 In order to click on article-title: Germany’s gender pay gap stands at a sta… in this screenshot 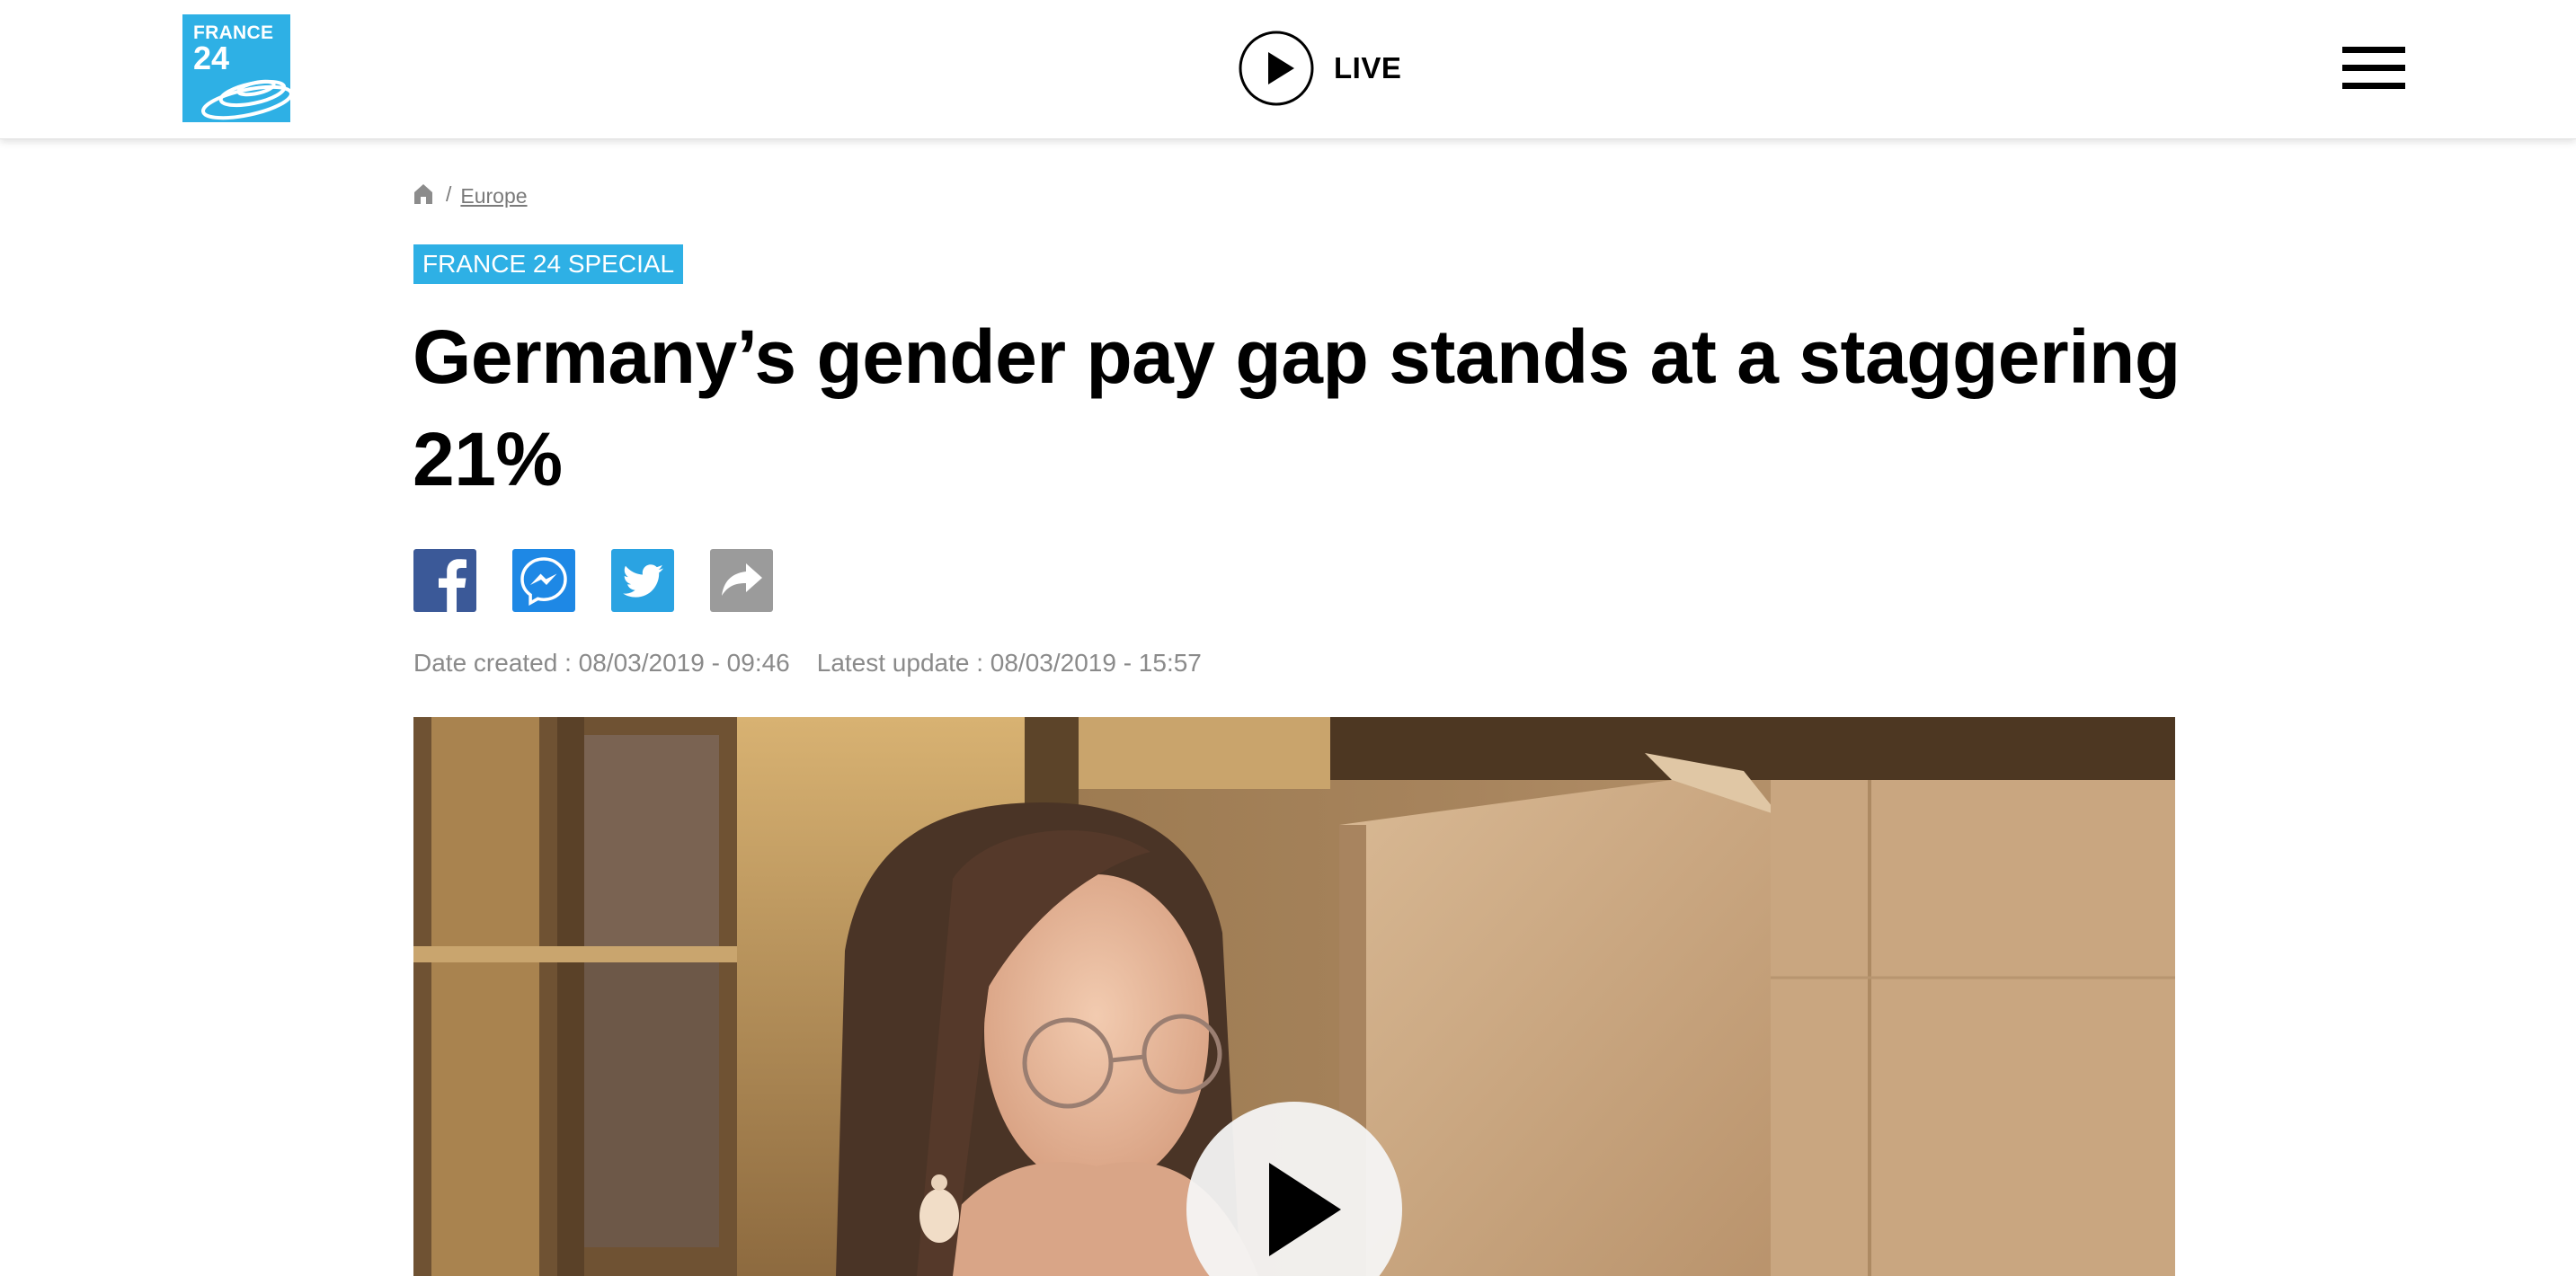, I will do `click(1297, 408)`.